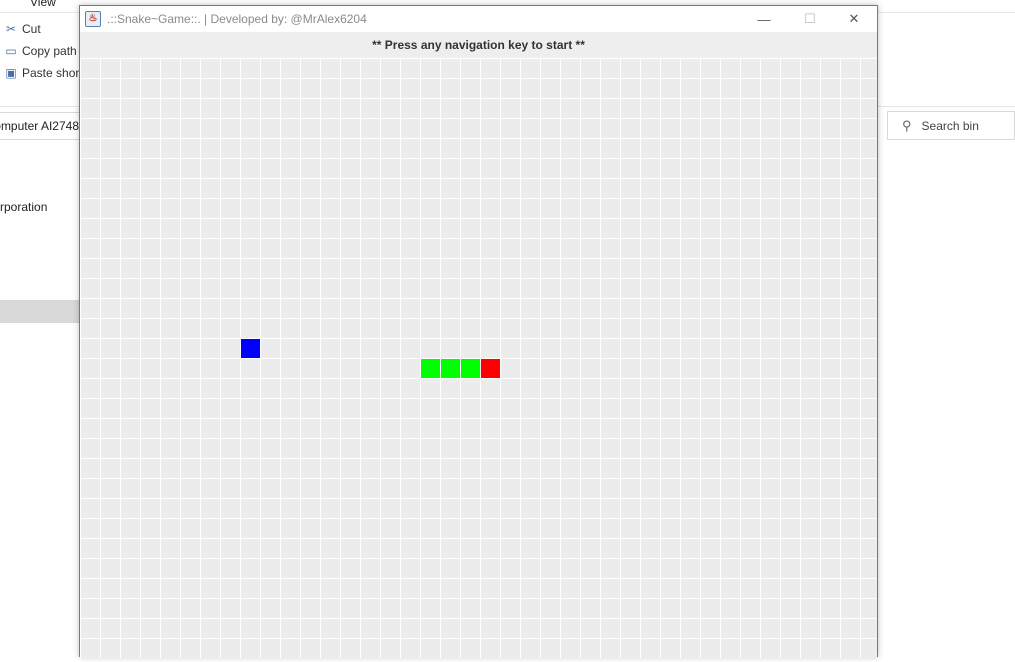 Image resolution: width=1015 pixels, height=662 pixels. I want to click on copy-path-button: ▭ Copy path, so click(40, 51).